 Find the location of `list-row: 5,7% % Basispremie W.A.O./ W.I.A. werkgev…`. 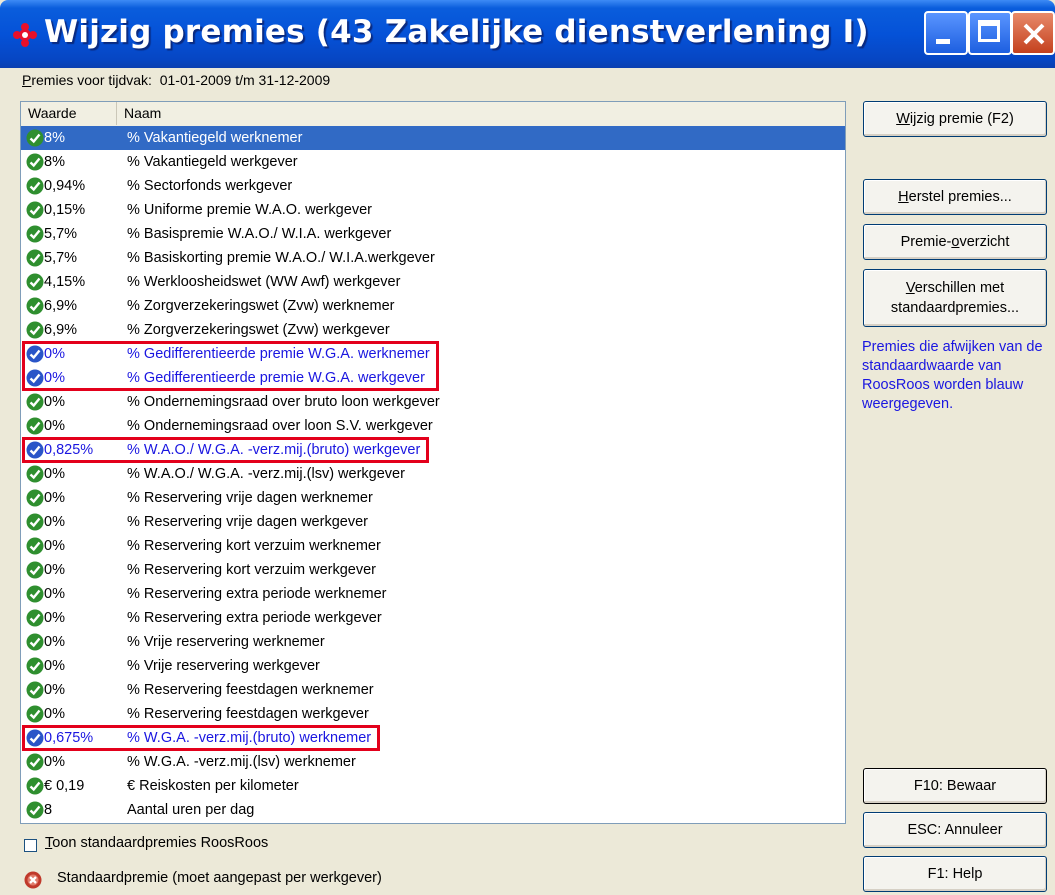

list-row: 5,7% % Basispremie W.A.O./ W.I.A. werkgev… is located at coordinates (433, 234).